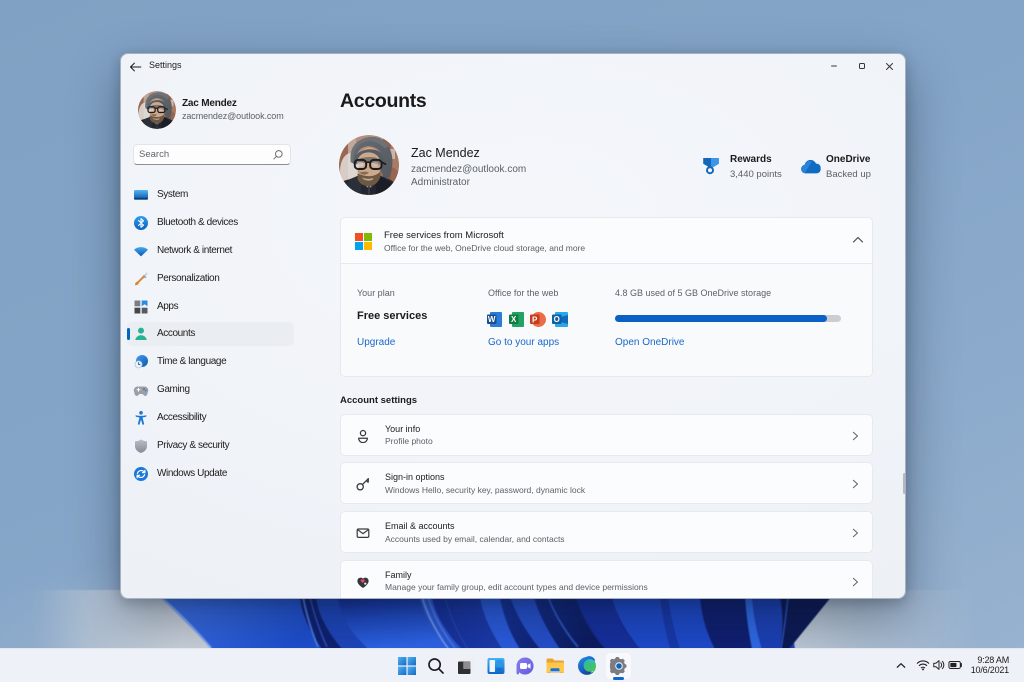  Describe the element at coordinates (514, 319) in the screenshot. I see `svg-text: X` at that location.